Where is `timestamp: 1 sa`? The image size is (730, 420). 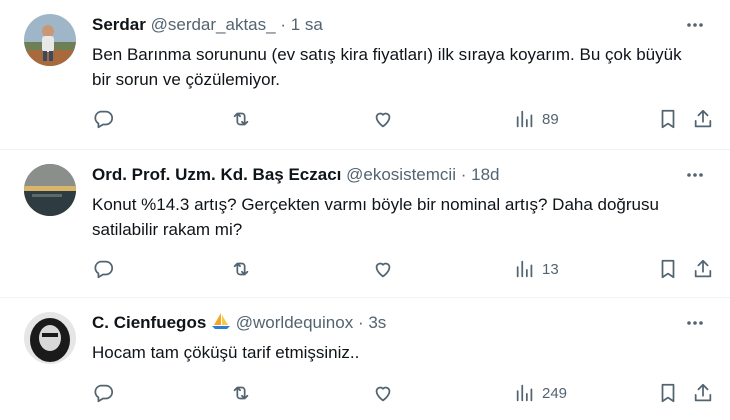
timestamp: 1 sa is located at coordinates (307, 24).